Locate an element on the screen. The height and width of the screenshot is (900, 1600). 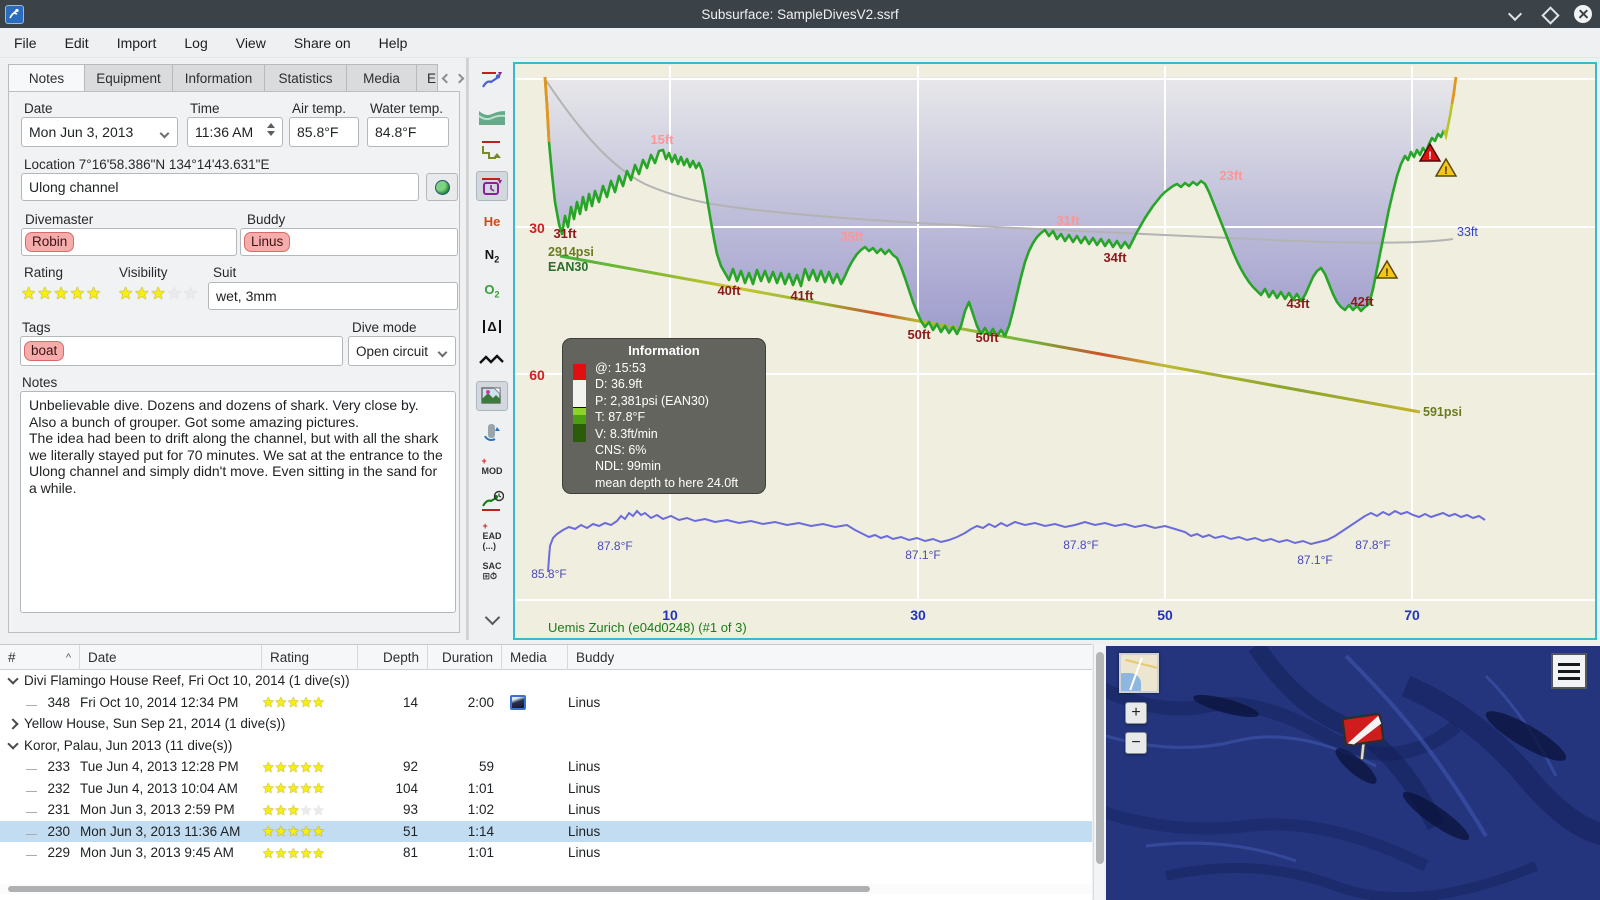
warning-marker-yellow-2: ! is located at coordinates (1387, 269).